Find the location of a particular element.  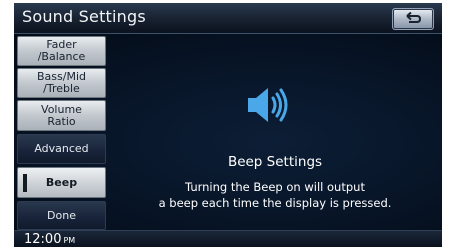

description-line: Turning the Beep on will output is located at coordinates (275, 187).